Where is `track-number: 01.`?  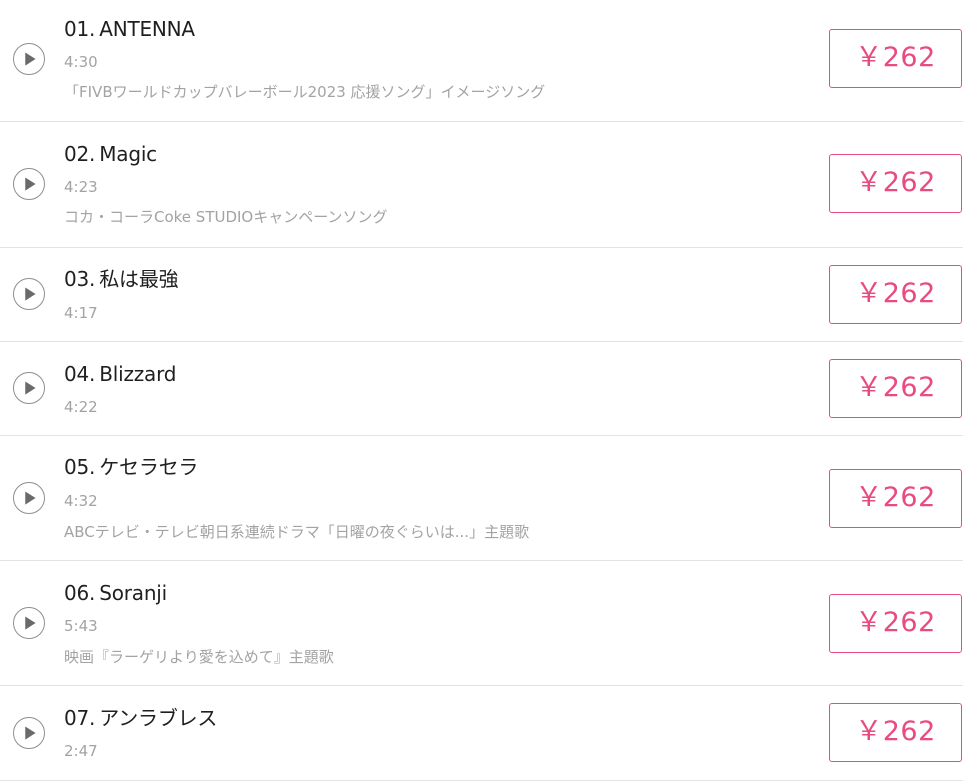
track-number: 01. is located at coordinates (80, 29).